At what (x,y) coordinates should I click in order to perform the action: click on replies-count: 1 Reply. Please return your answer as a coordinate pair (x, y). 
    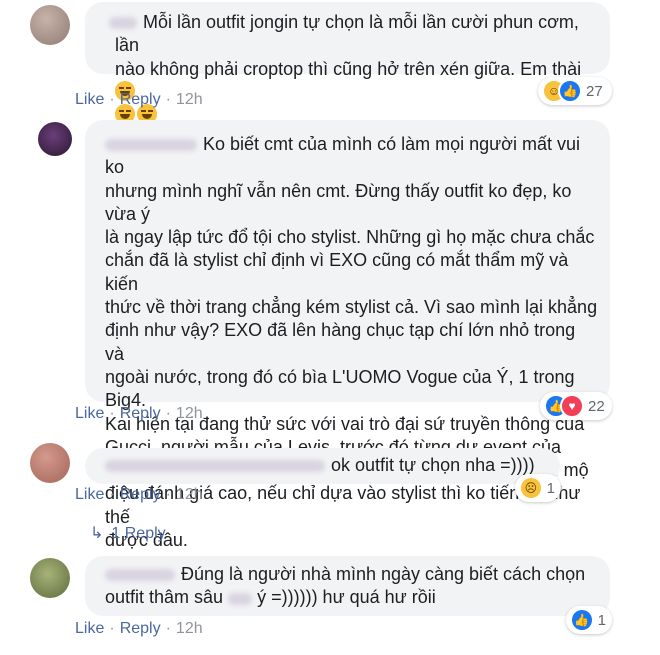
    Looking at the image, I should click on (138, 533).